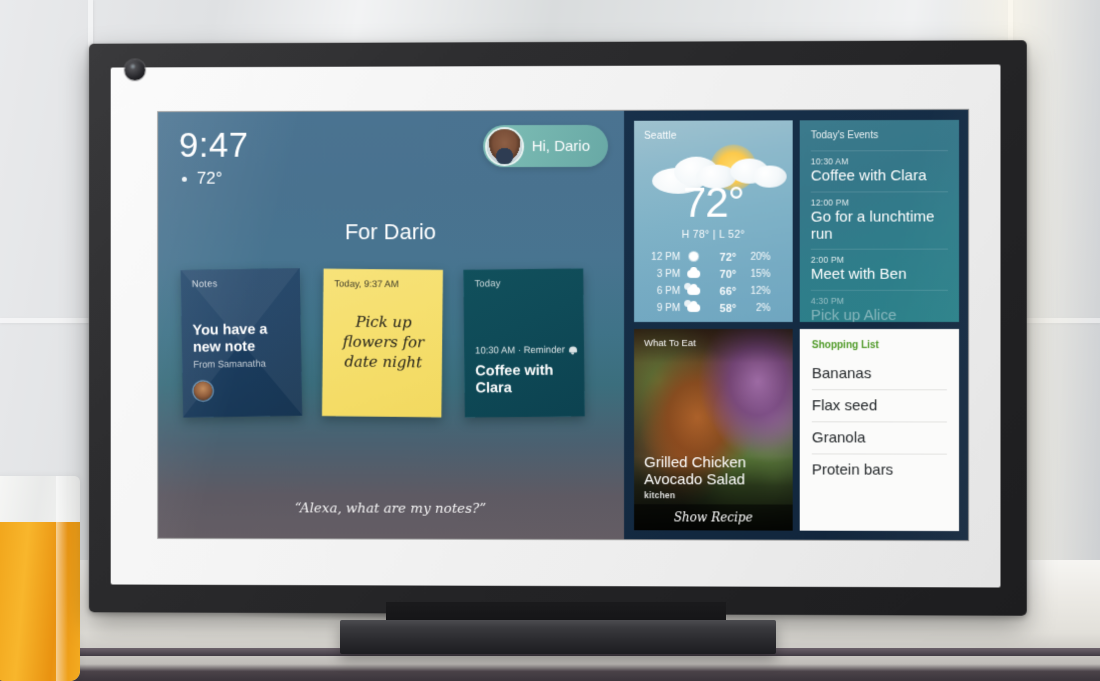 This screenshot has width=1100, height=681. What do you see at coordinates (868, 176) in the screenshot?
I see `event-name: Coffee with Clara` at bounding box center [868, 176].